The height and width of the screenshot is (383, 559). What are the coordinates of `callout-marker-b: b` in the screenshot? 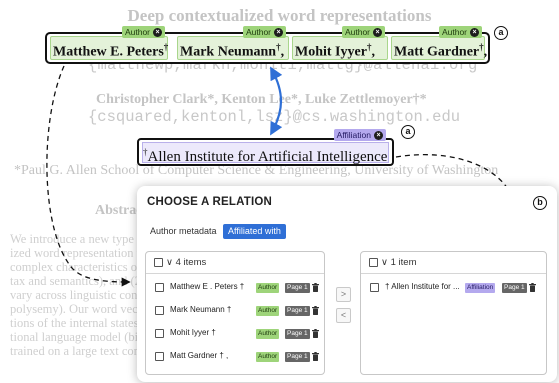 It's located at (540, 203).